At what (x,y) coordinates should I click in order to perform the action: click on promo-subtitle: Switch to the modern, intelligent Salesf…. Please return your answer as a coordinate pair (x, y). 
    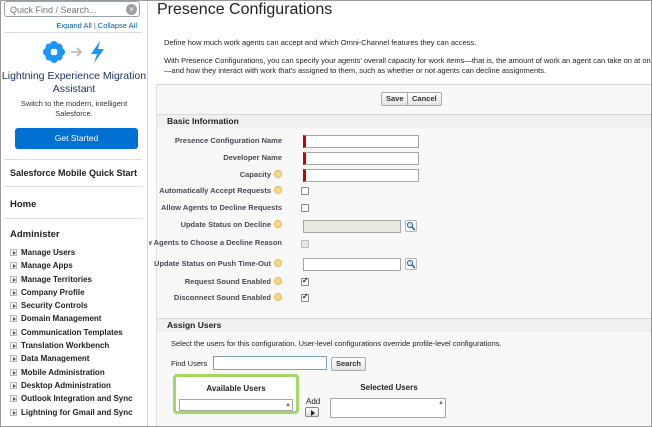
    Looking at the image, I should click on (74, 108).